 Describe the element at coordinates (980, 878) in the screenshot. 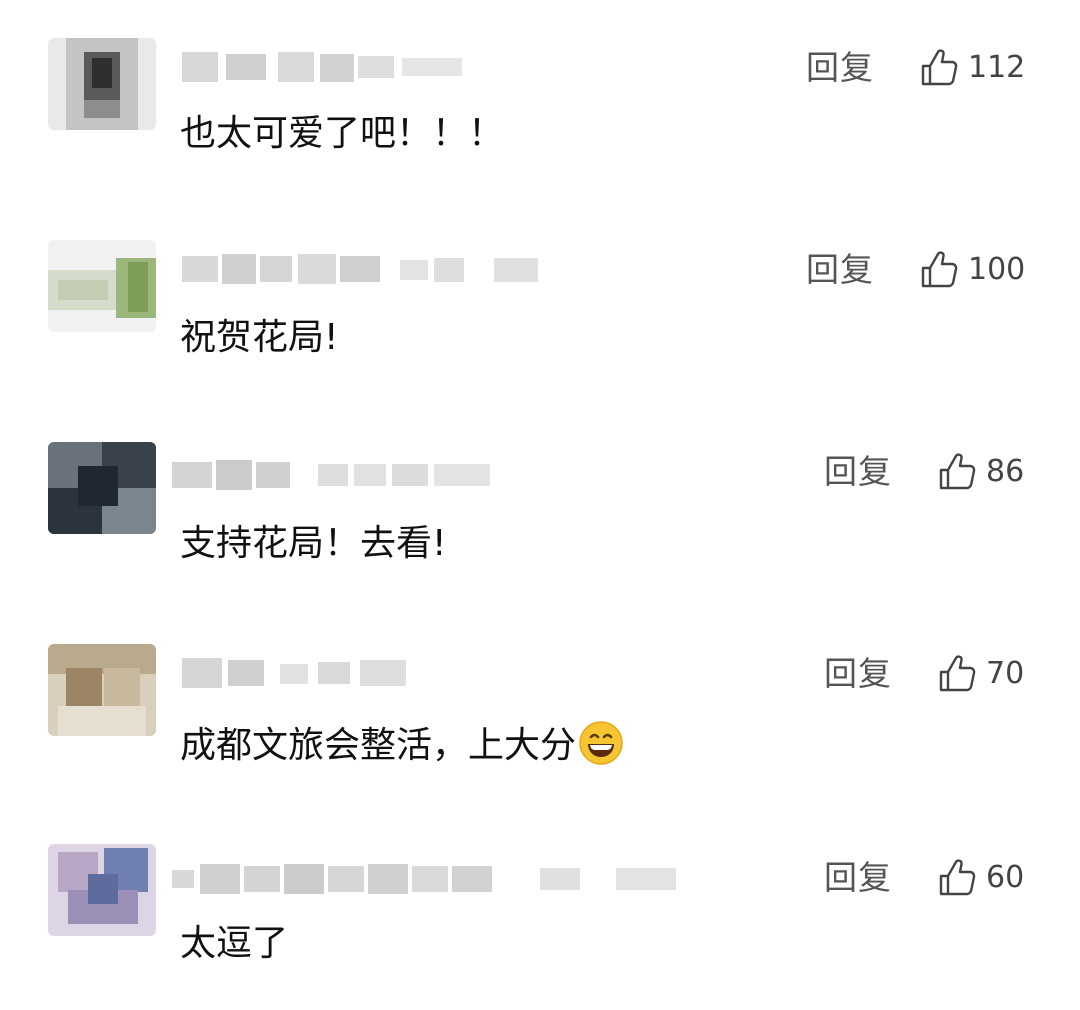

I see `like-button: 60` at that location.